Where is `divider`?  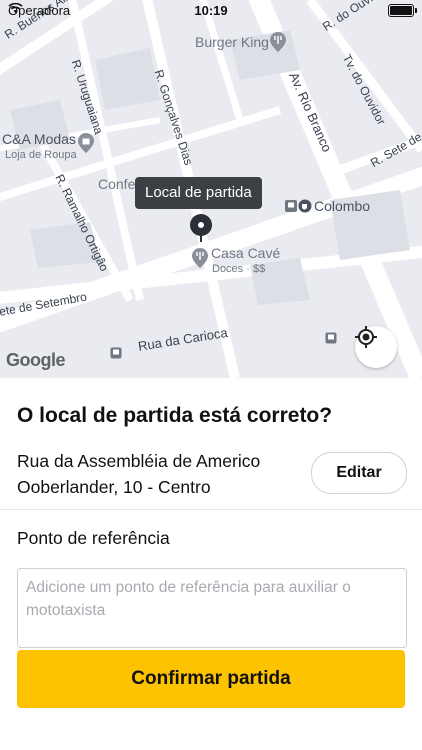
divider is located at coordinates (211, 509).